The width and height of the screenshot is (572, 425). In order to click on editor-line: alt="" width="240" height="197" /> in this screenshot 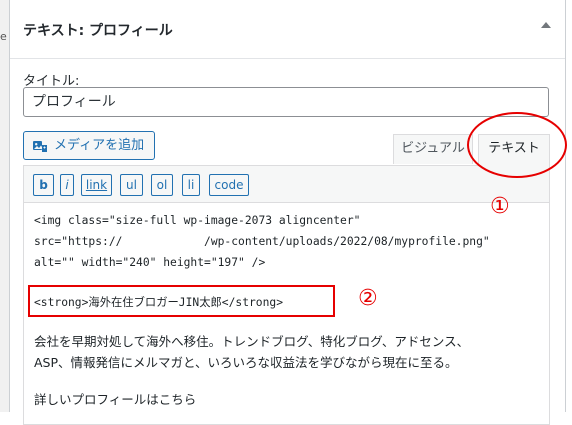, I will do `click(150, 262)`.